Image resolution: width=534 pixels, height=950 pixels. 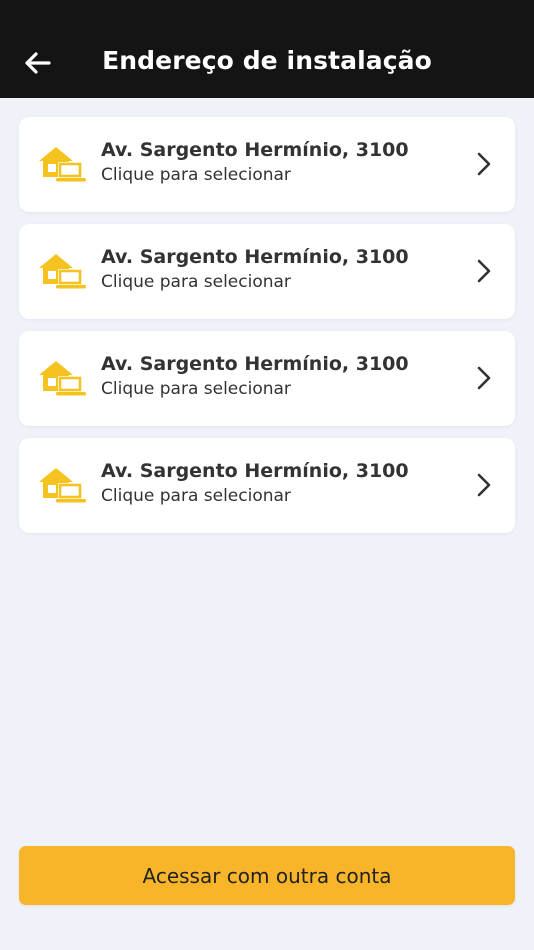 I want to click on page-title: Endereço de instalação, so click(x=267, y=60).